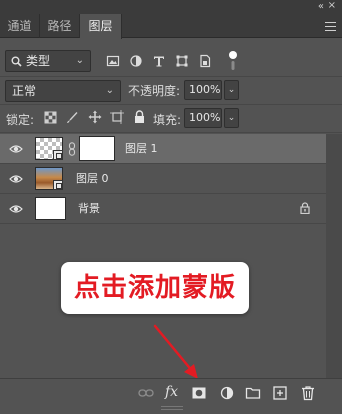  I want to click on opacity-label: 不透明度:, so click(154, 91).